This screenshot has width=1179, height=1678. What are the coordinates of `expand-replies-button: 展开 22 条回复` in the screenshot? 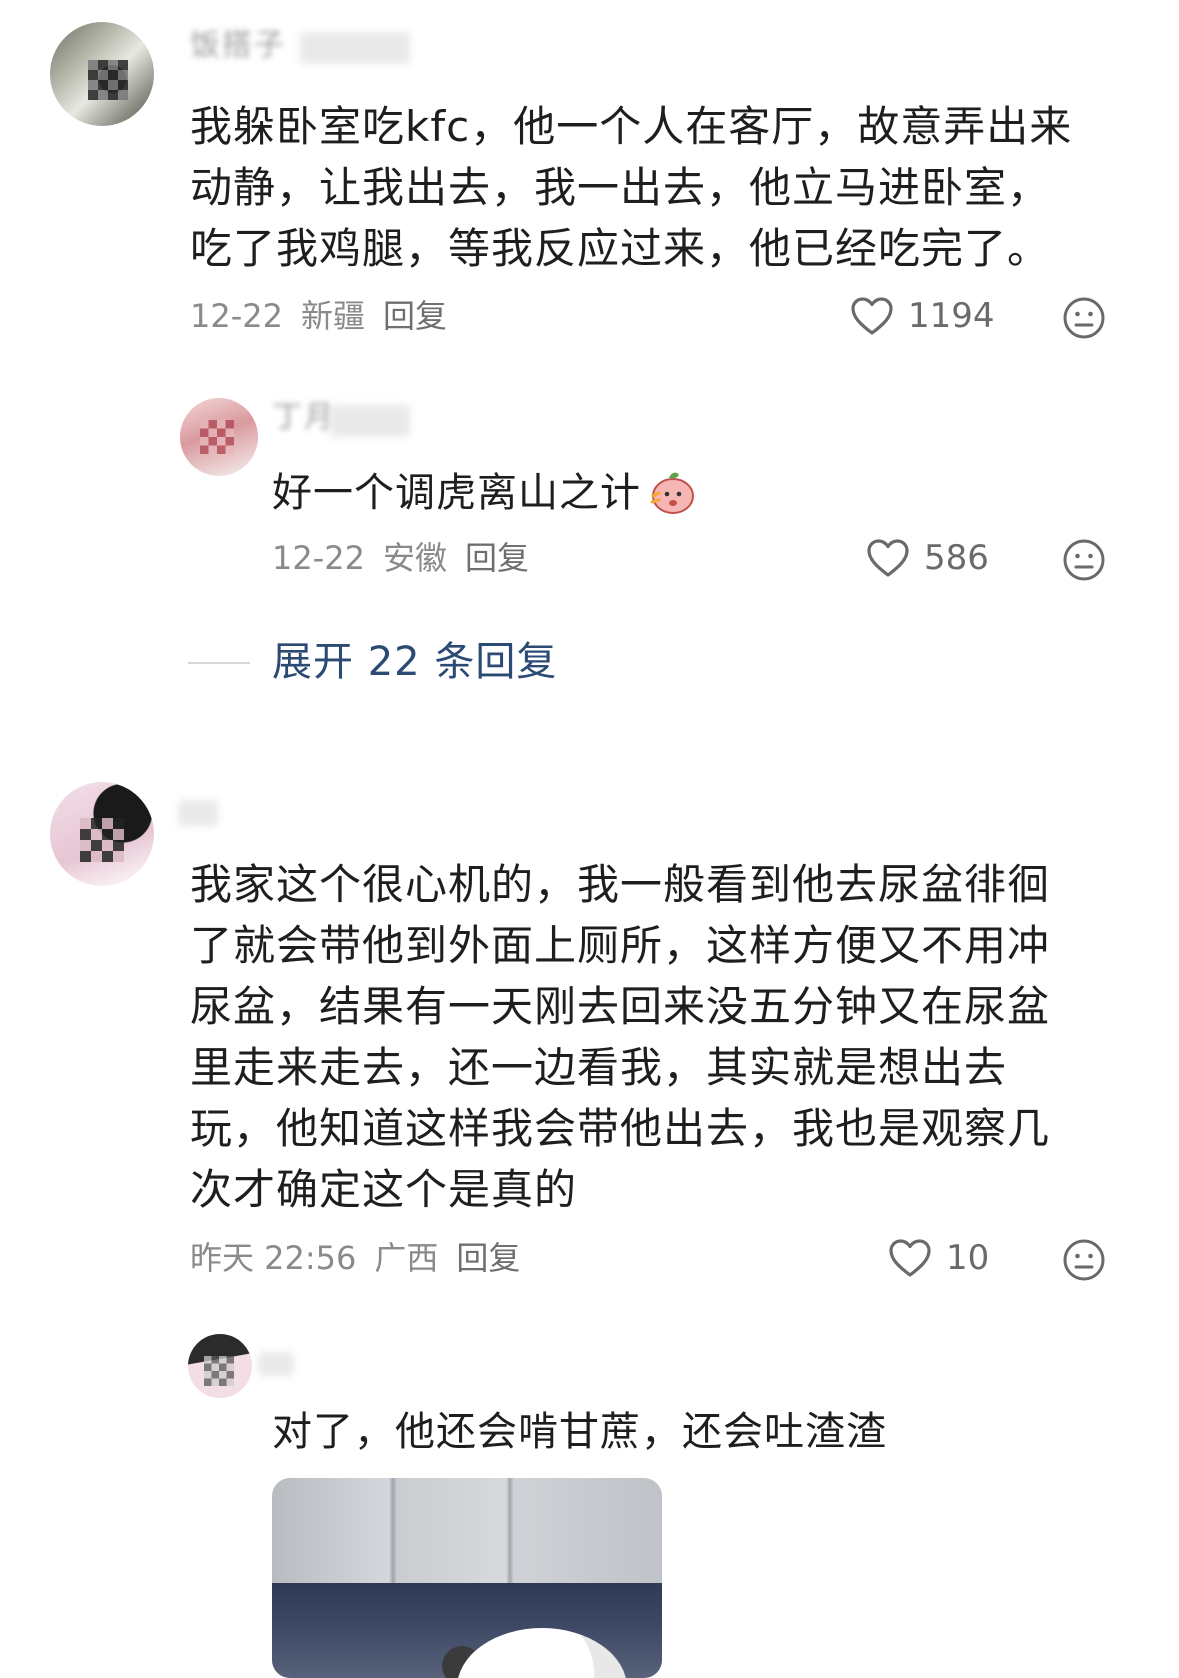 It's located at (414, 662).